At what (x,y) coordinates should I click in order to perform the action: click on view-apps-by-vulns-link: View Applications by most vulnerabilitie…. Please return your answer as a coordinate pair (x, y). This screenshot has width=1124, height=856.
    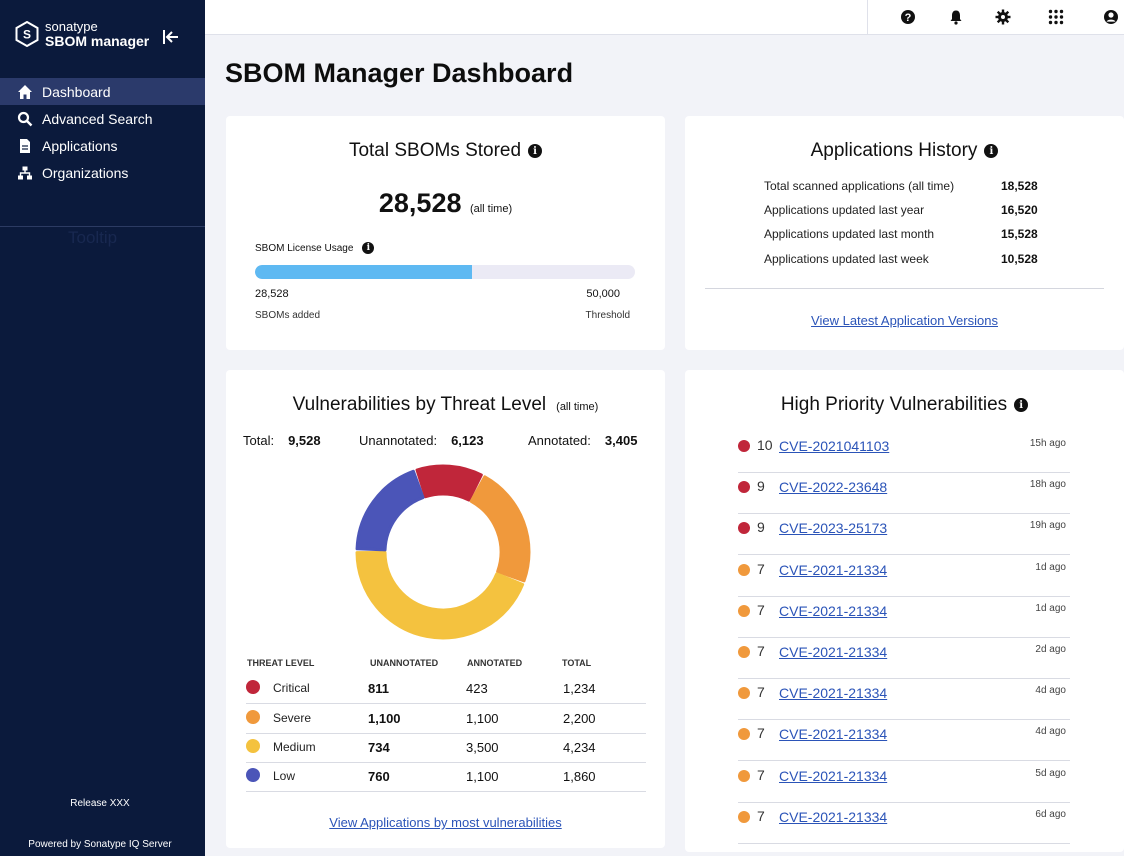
    Looking at the image, I should click on (445, 822).